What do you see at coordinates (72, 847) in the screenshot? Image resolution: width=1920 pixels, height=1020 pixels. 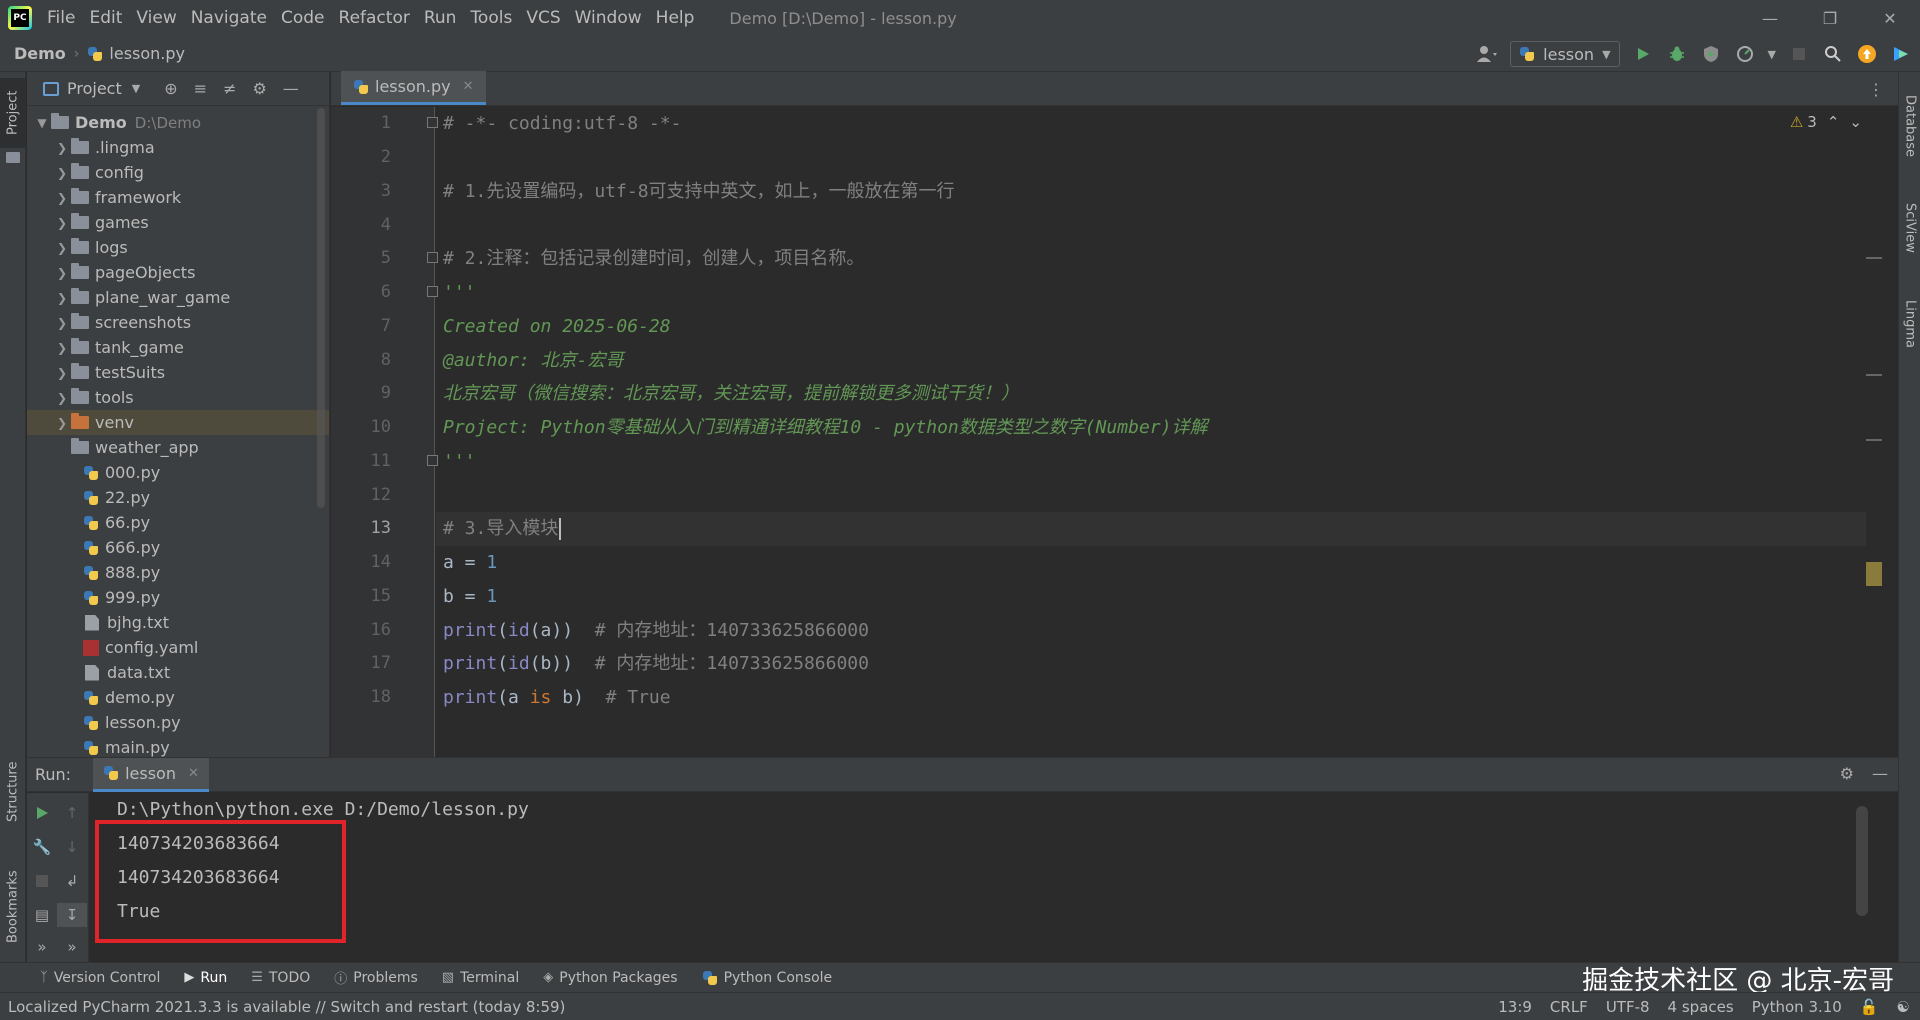 I see `scroll-down-button: ↓` at bounding box center [72, 847].